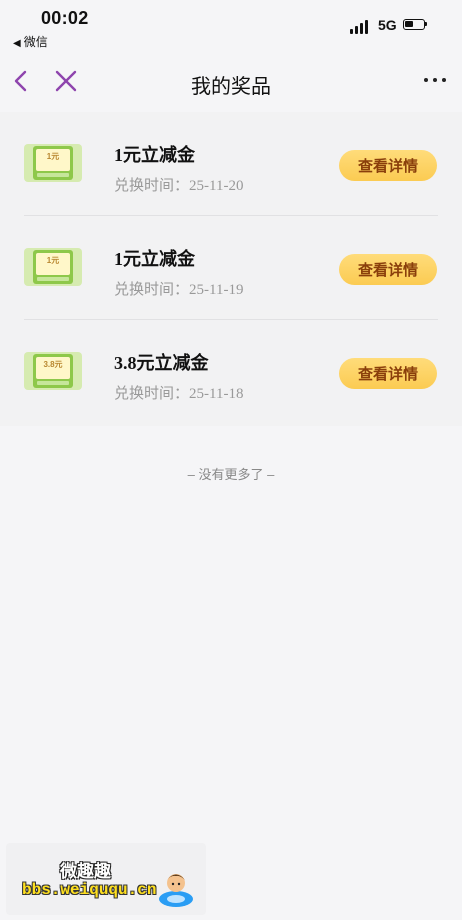 This screenshot has width=462, height=920. Describe the element at coordinates (35, 42) in the screenshot. I see `back-app-label: 微信` at that location.